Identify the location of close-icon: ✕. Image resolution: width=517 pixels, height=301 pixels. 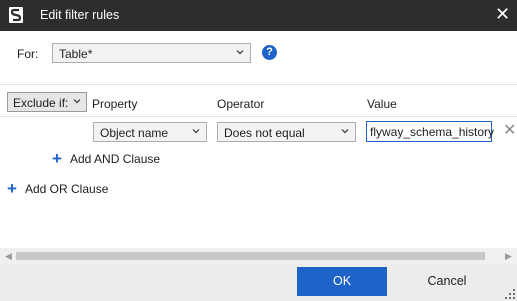
(502, 14).